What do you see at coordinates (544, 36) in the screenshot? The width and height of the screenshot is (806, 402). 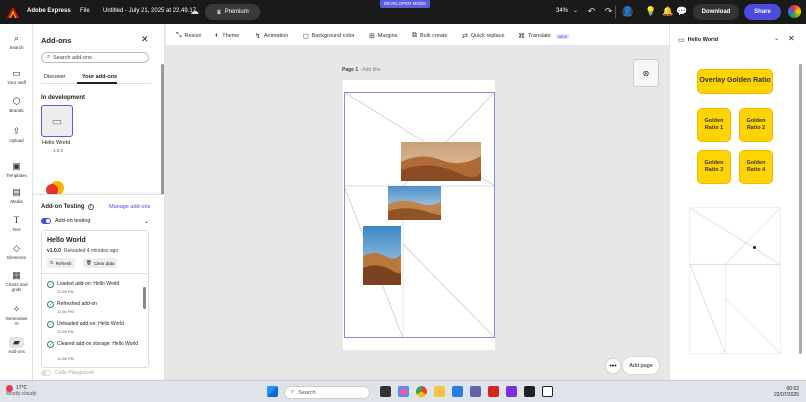 I see `translate-button: ⌘ Translate NEW` at bounding box center [544, 36].